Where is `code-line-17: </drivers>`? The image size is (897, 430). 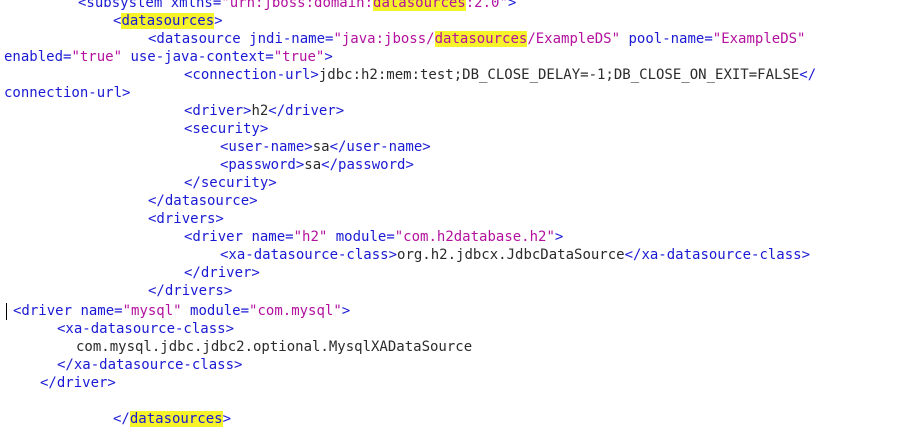
code-line-17: </drivers> is located at coordinates (190, 291).